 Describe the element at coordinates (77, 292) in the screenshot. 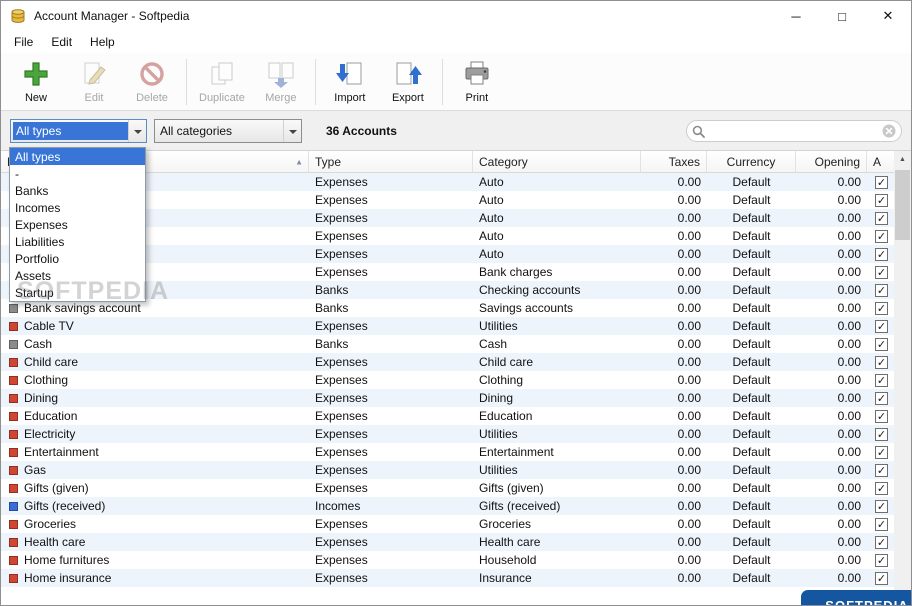

I see `type-option-startup: Startup` at that location.